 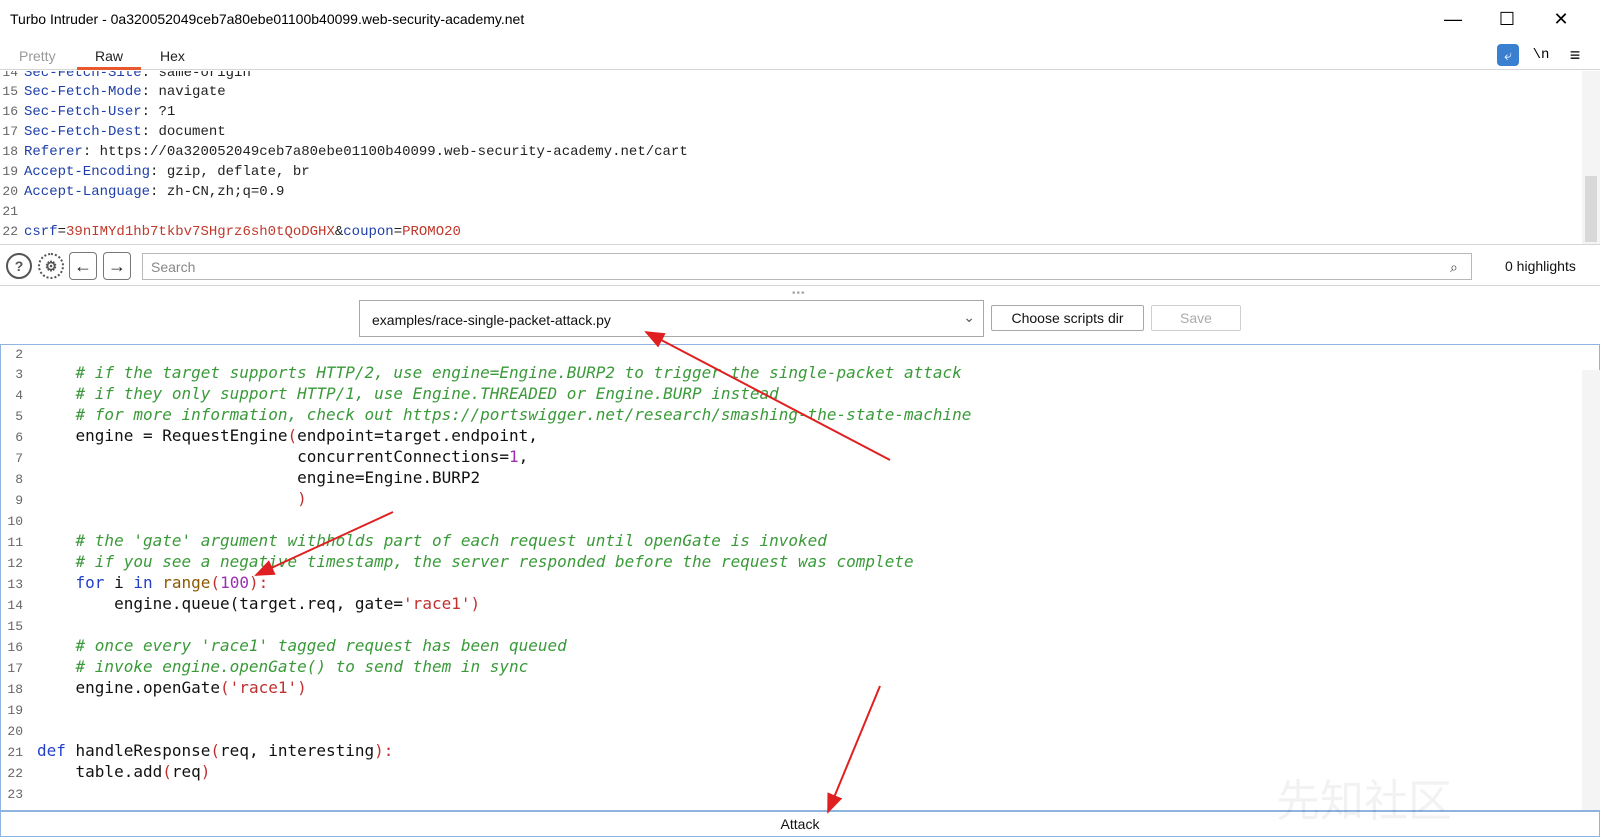 What do you see at coordinates (114, 92) in the screenshot?
I see `request-line: 15 Sec-Fetch-Mode: navigate` at bounding box center [114, 92].